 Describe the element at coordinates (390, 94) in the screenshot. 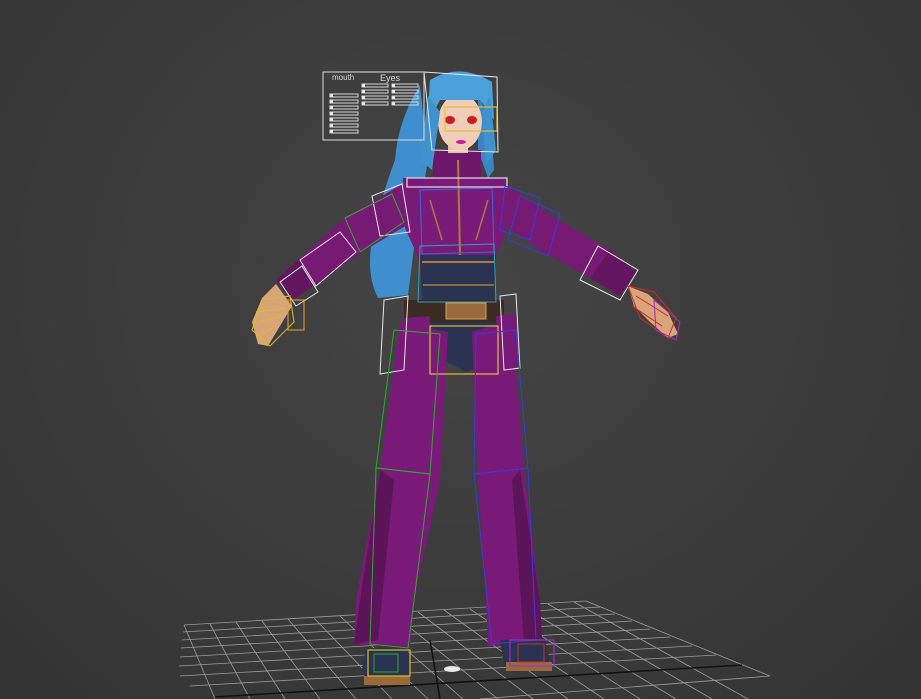

I see `eyes-sliders` at that location.